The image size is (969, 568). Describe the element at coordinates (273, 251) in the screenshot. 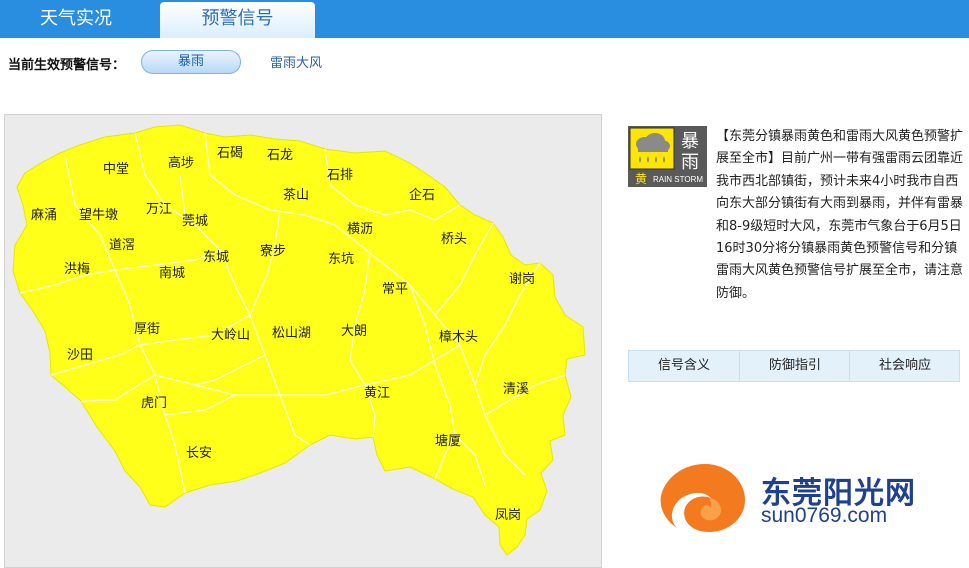

I see `town-label: 寮步` at that location.